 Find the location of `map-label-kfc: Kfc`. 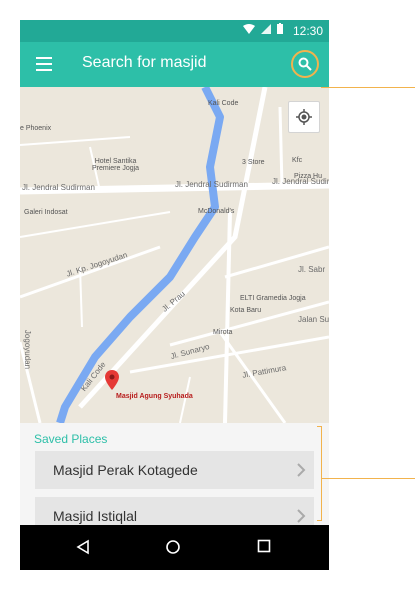

map-label-kfc: Kfc is located at coordinates (297, 160).